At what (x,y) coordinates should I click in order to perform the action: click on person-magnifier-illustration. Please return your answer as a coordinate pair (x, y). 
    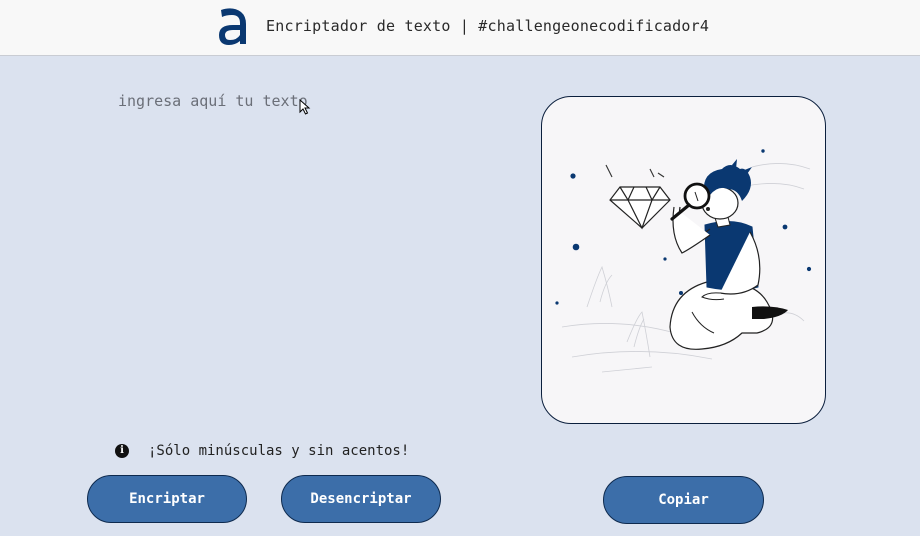
    Looking at the image, I should click on (683, 261).